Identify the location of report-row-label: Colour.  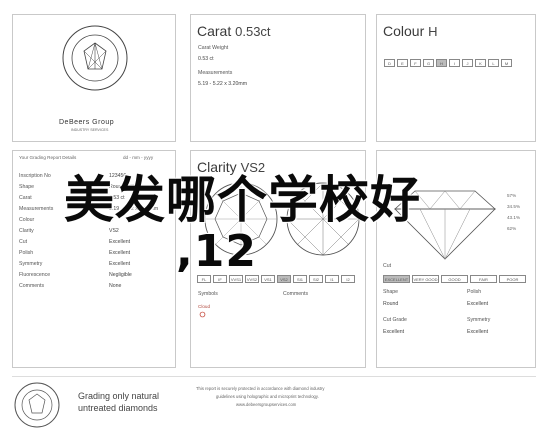
(27, 220).